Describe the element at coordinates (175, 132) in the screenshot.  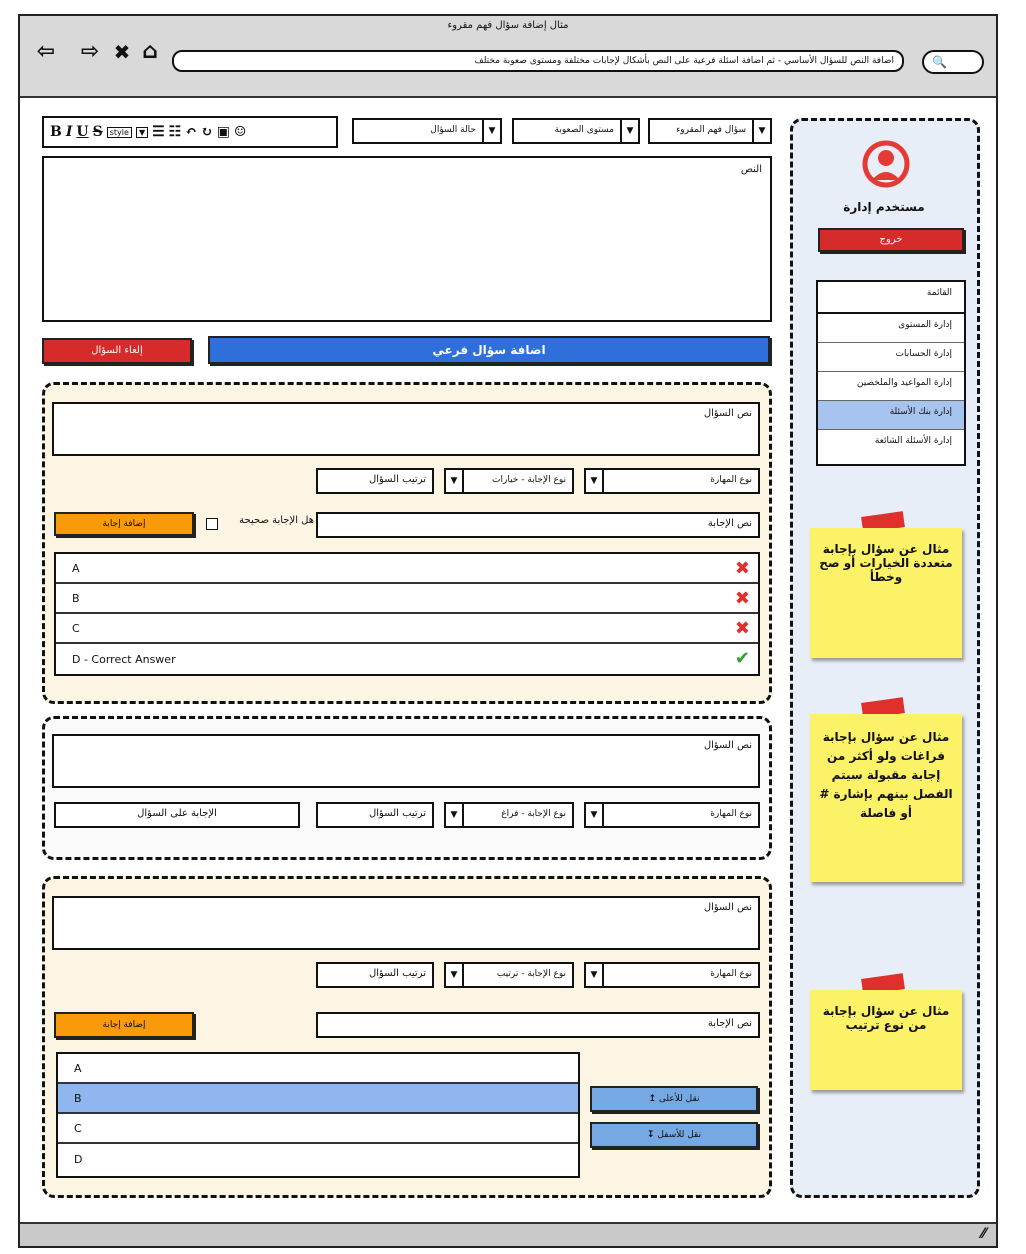
I see `numbered-list-icon: ☷` at that location.